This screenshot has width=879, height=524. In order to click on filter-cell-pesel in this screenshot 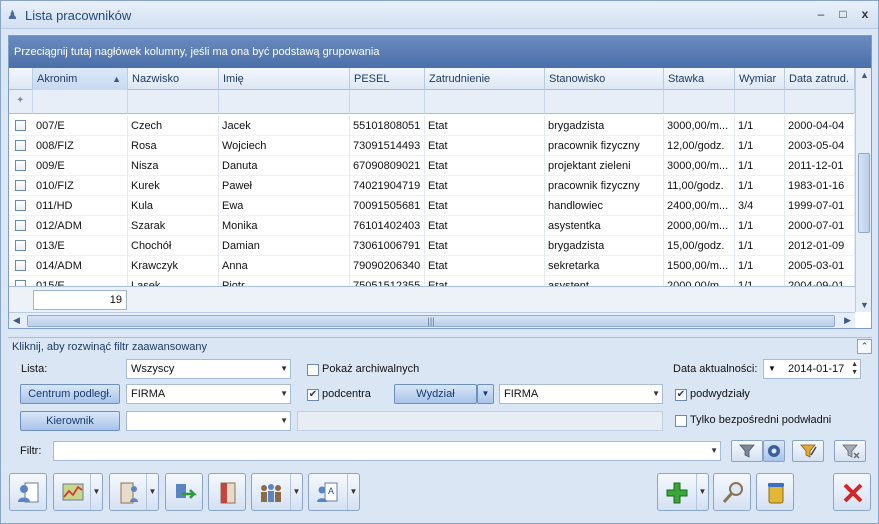, I will do `click(387, 102)`.